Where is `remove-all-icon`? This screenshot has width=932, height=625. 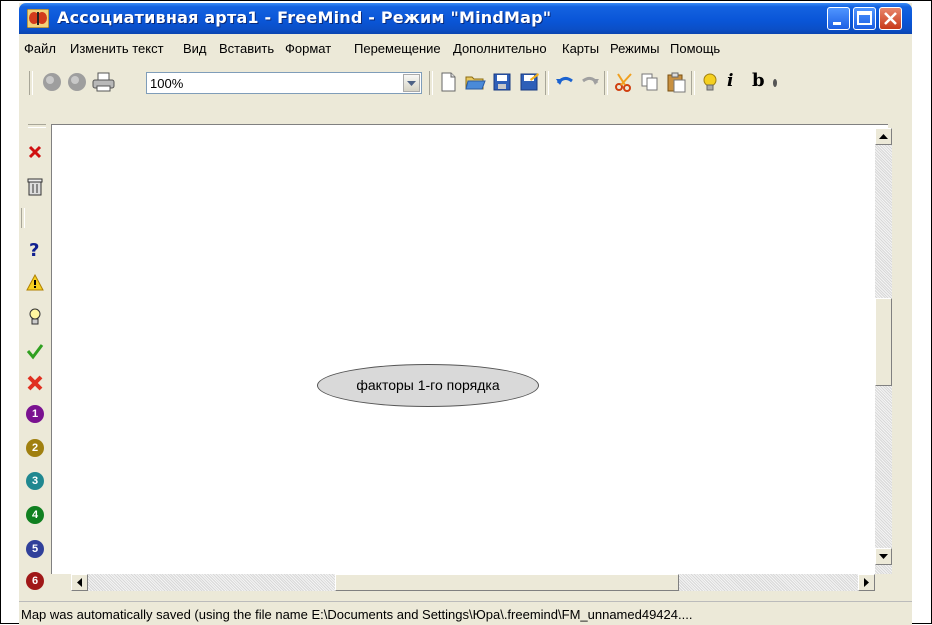 remove-all-icon is located at coordinates (35, 187).